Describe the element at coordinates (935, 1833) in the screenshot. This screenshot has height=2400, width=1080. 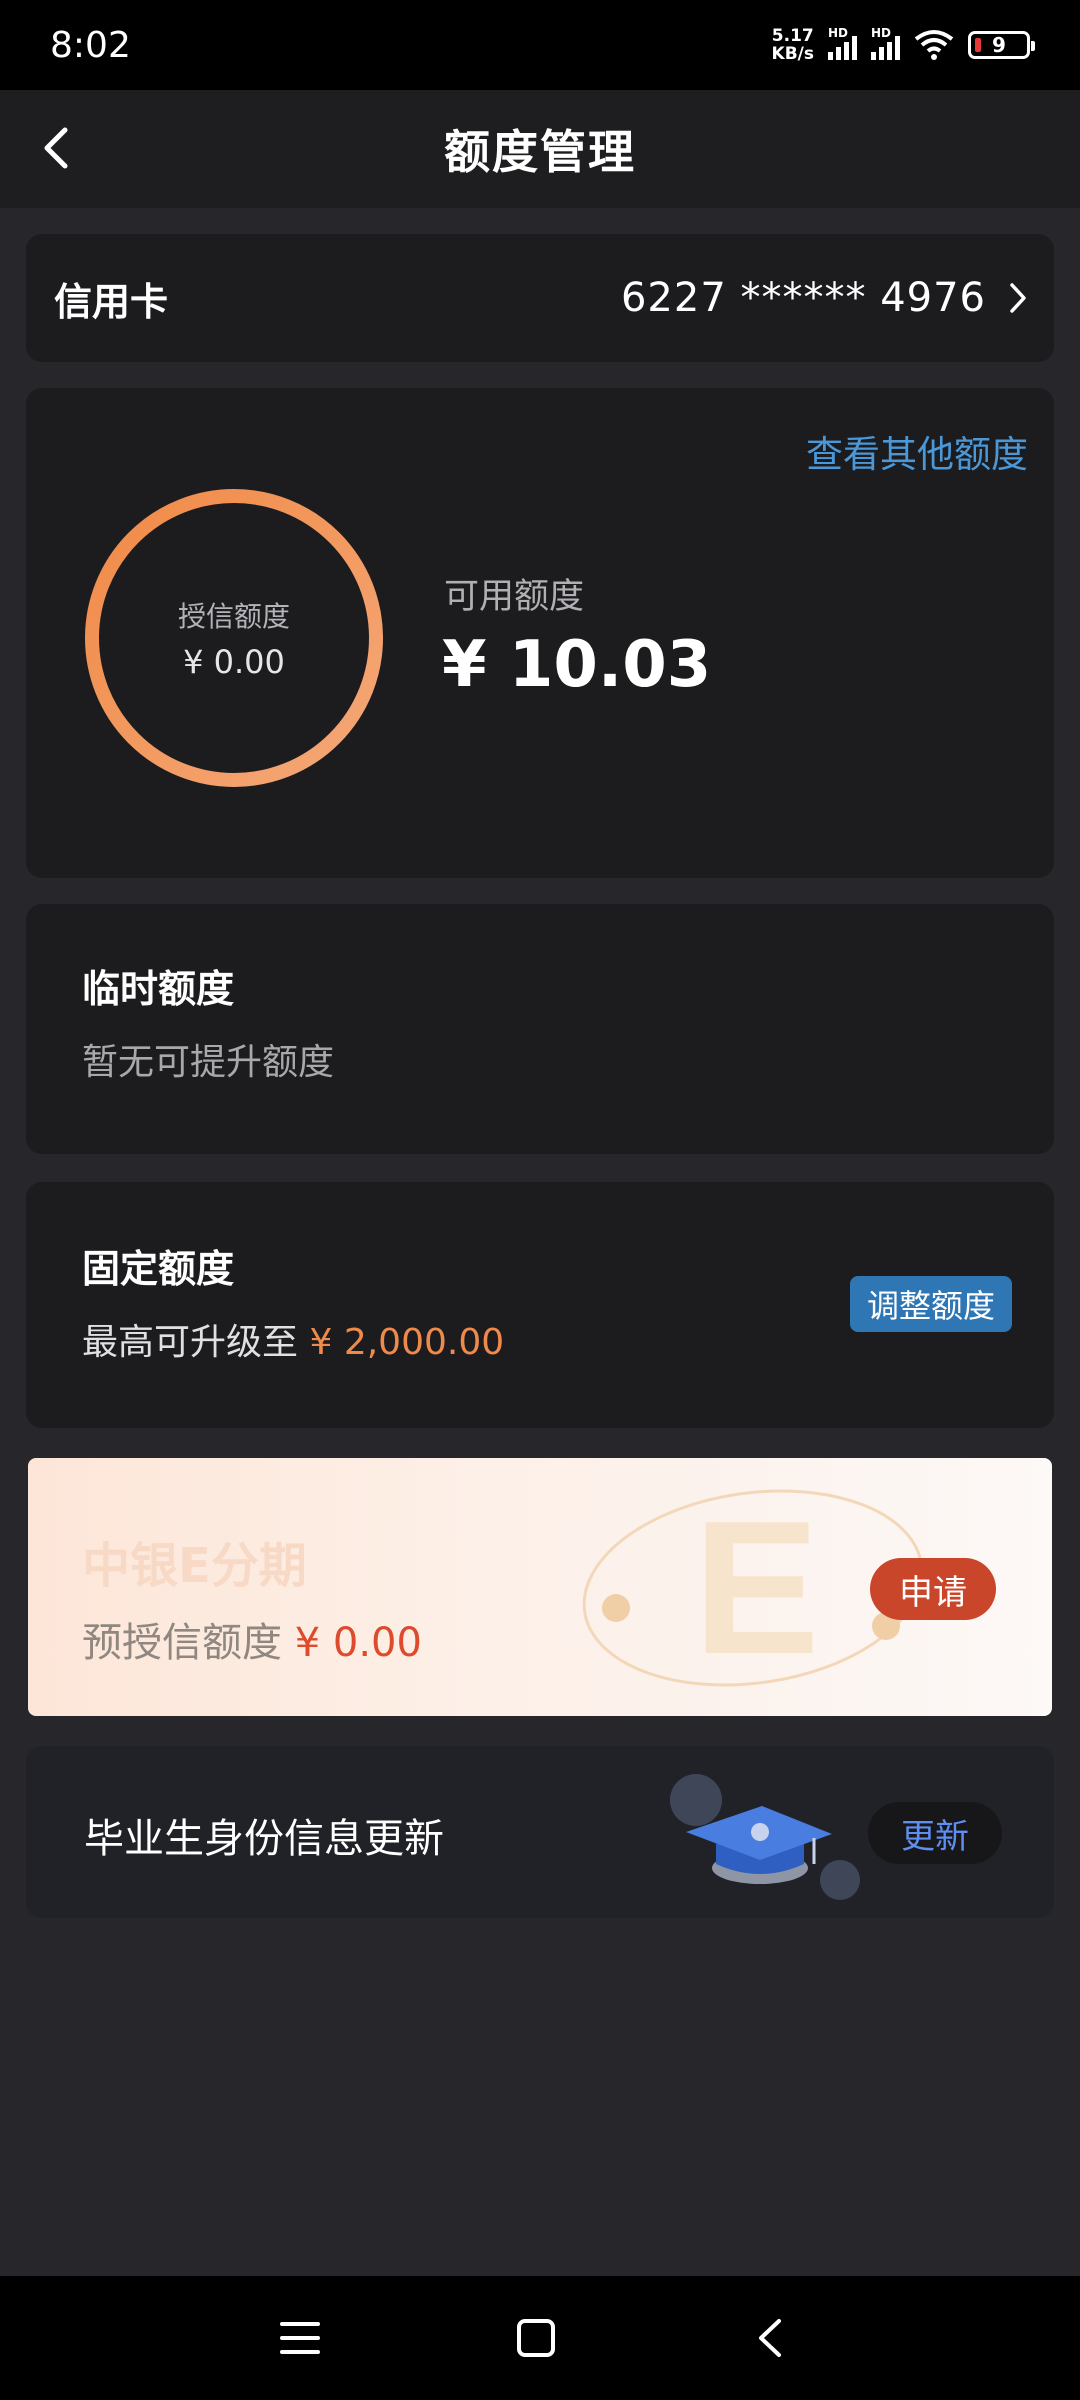
I see `update-button: 更新` at that location.